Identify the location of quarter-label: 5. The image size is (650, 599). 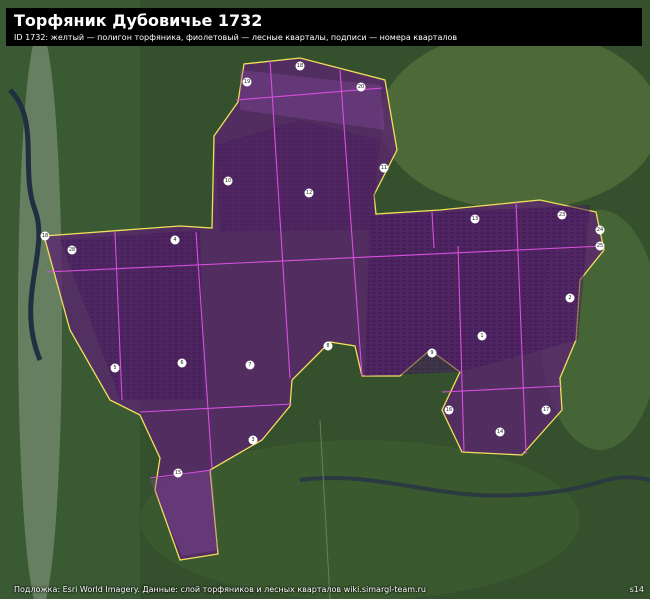
(115, 368).